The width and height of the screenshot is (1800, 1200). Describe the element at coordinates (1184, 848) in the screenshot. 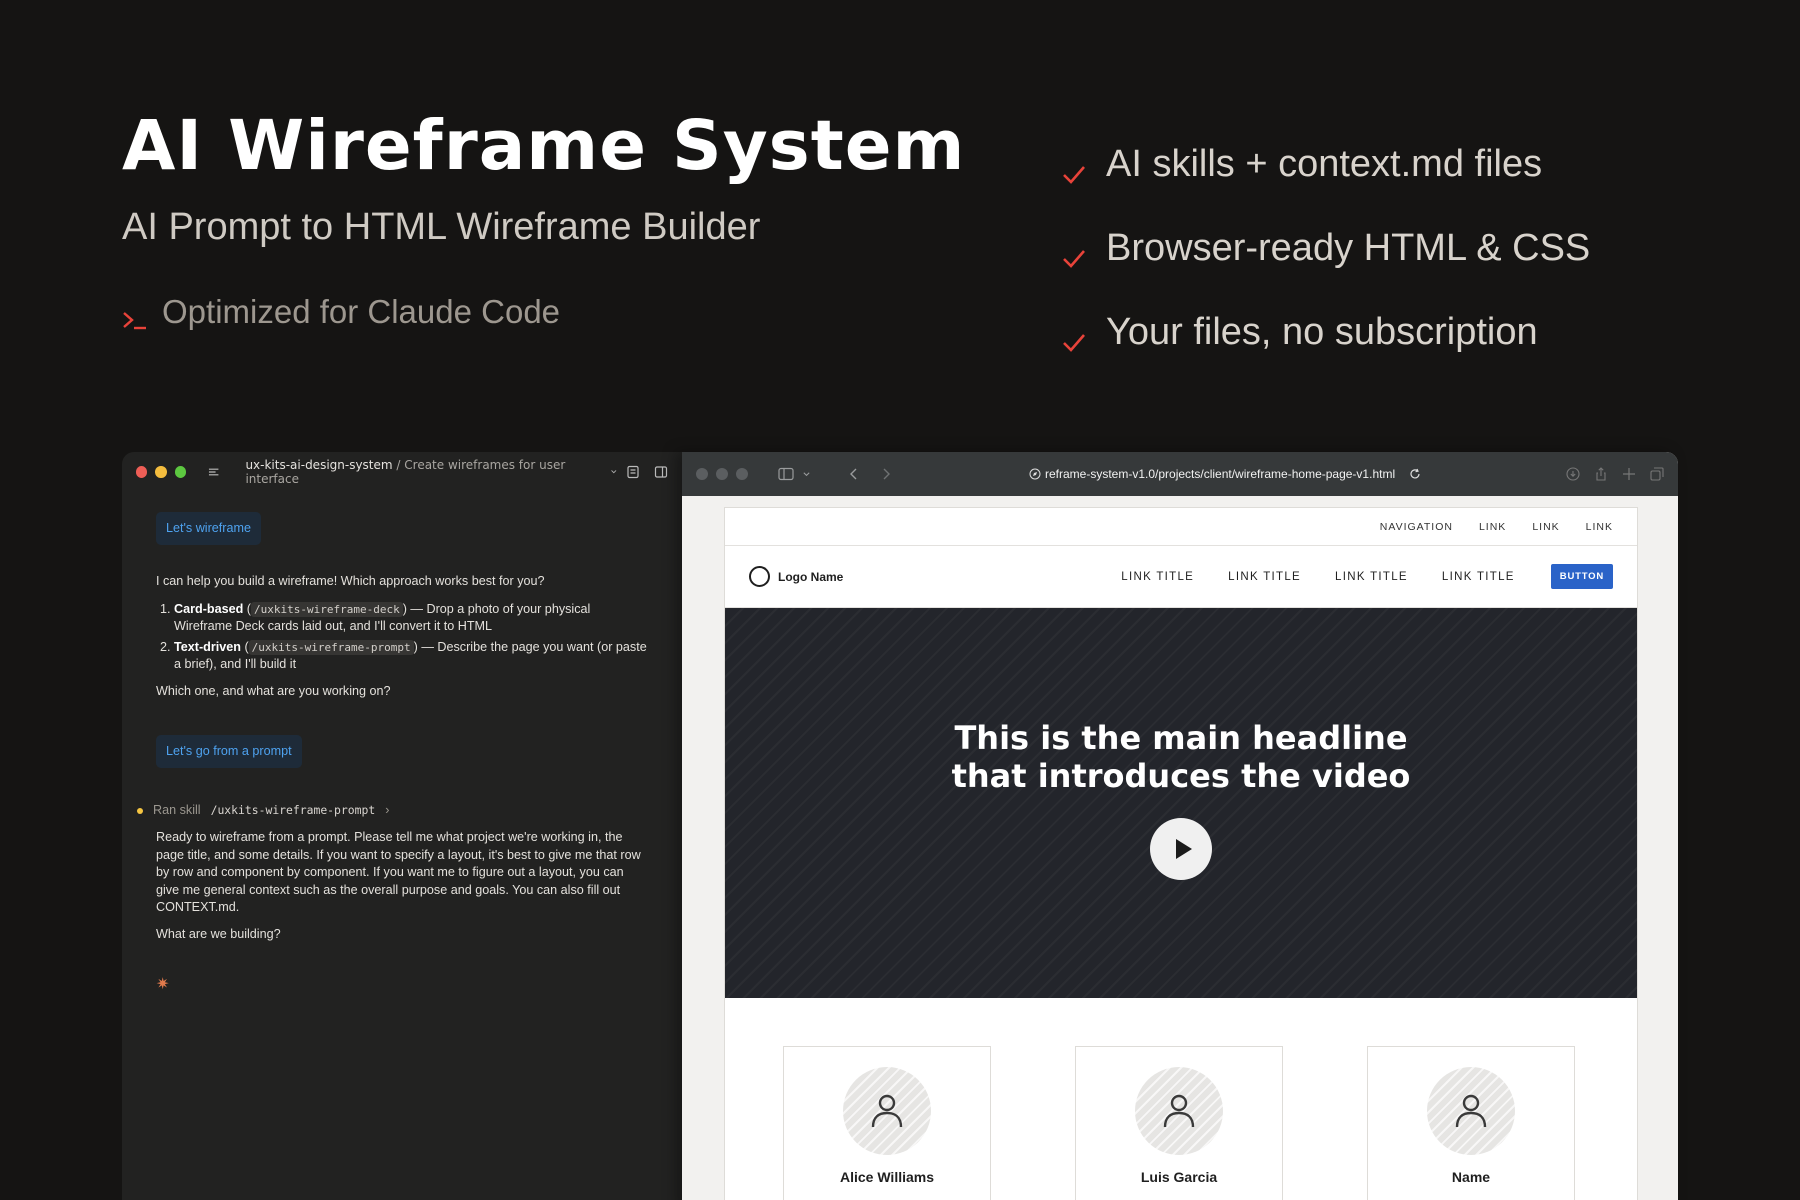

I see `play-icon` at that location.